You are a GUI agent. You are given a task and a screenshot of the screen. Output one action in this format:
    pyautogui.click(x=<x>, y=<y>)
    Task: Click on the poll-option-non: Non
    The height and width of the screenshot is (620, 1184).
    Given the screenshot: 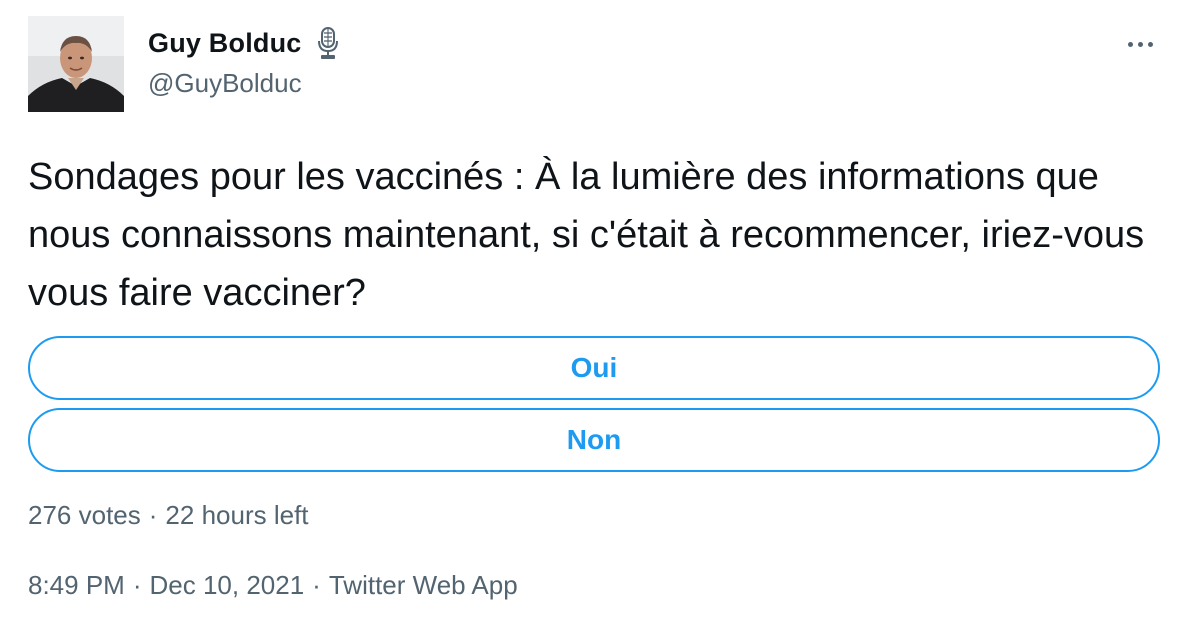 What is the action you would take?
    pyautogui.click(x=594, y=440)
    